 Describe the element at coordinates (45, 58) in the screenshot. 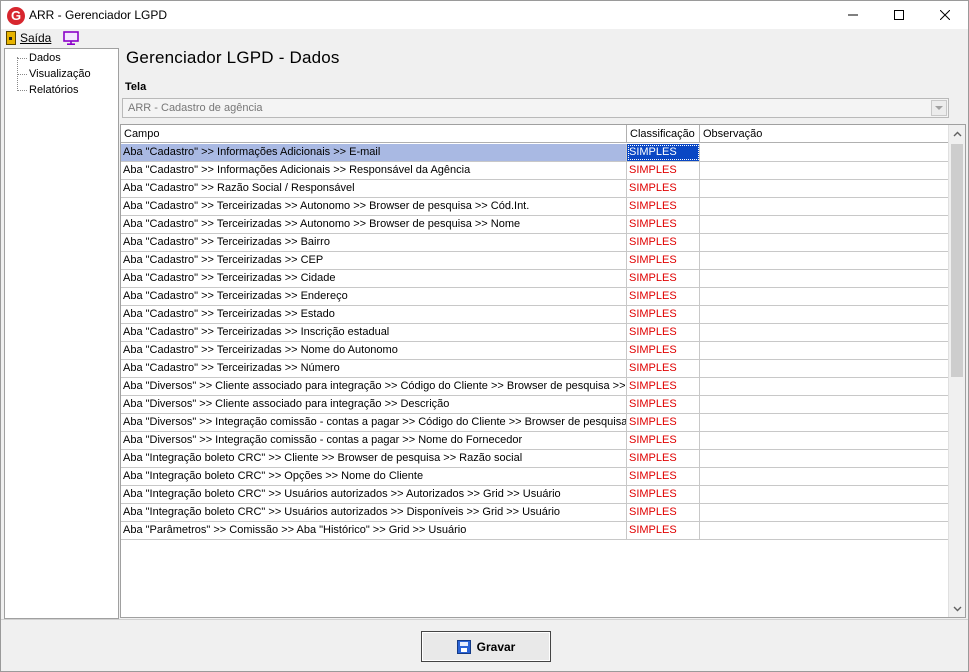

I see `tree-item-dados: Dados` at that location.